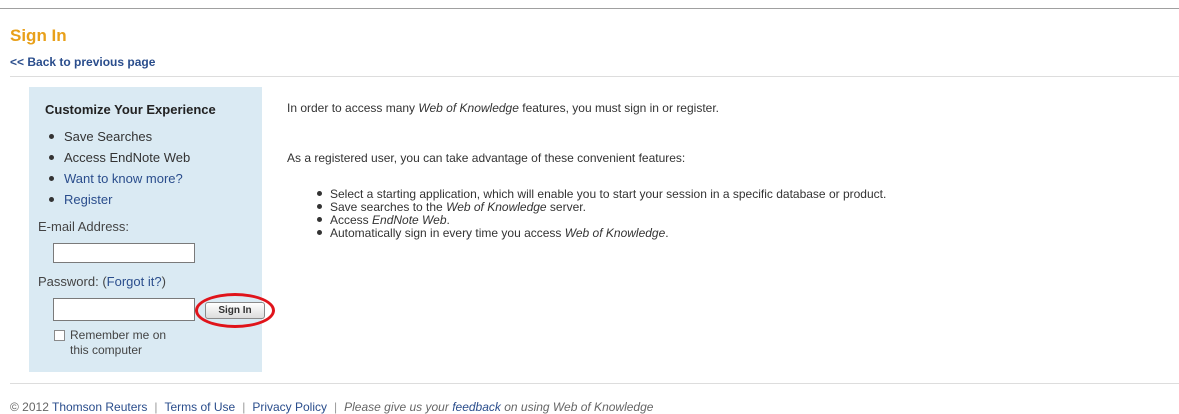 The width and height of the screenshot is (1179, 414). Describe the element at coordinates (594, 383) in the screenshot. I see `footer-divider` at that location.